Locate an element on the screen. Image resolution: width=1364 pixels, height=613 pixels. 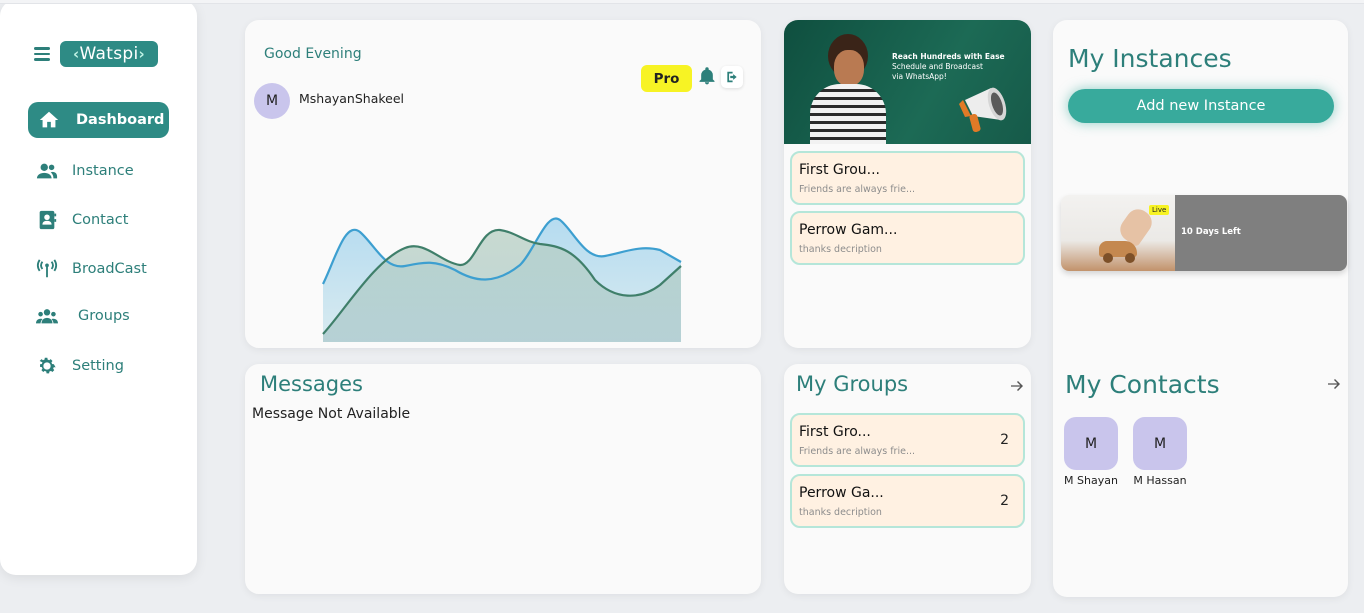
sidebar-item-broadcast: BroadCast is located at coordinates (87, 269).